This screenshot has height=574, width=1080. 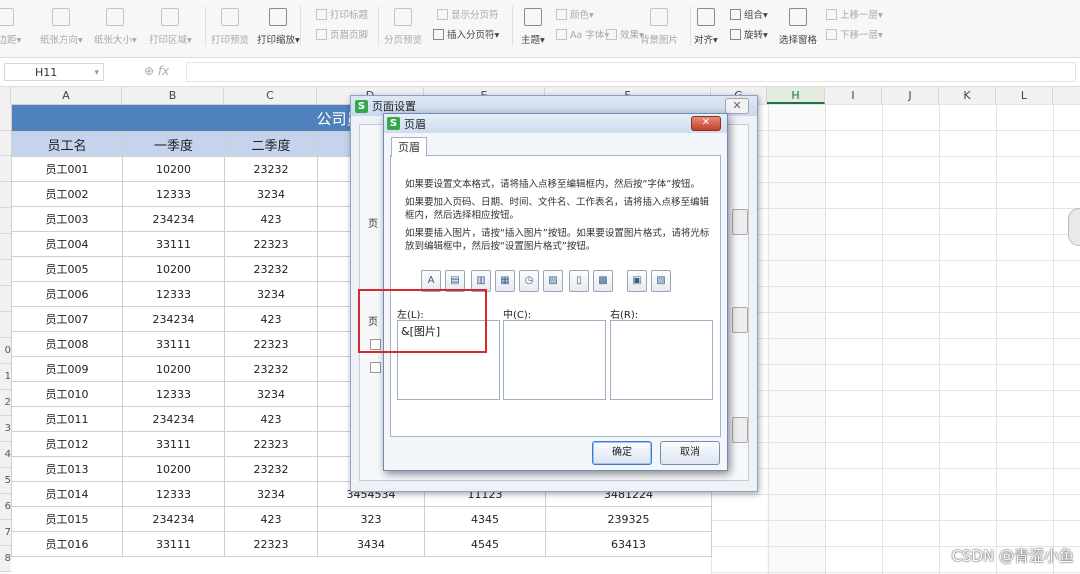 I want to click on column-title-cell: 二季度, so click(x=271, y=144).